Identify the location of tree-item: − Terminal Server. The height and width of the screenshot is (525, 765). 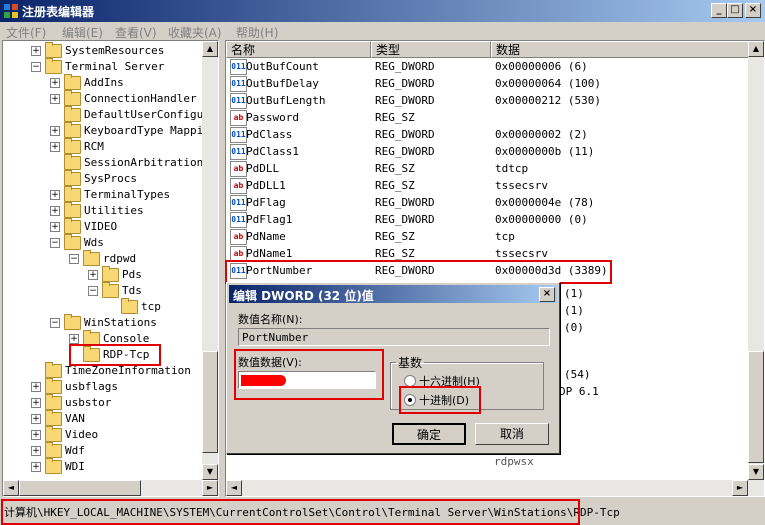
(102, 66).